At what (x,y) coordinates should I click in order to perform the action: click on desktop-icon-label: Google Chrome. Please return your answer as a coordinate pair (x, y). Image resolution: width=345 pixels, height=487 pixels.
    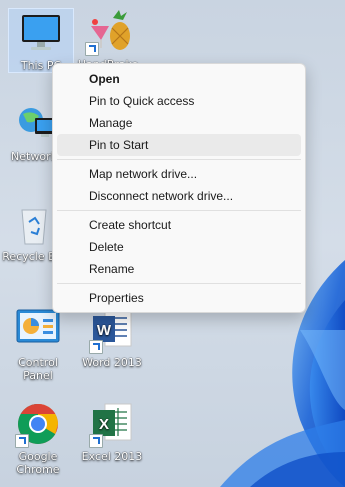
    Looking at the image, I should click on (38, 463).